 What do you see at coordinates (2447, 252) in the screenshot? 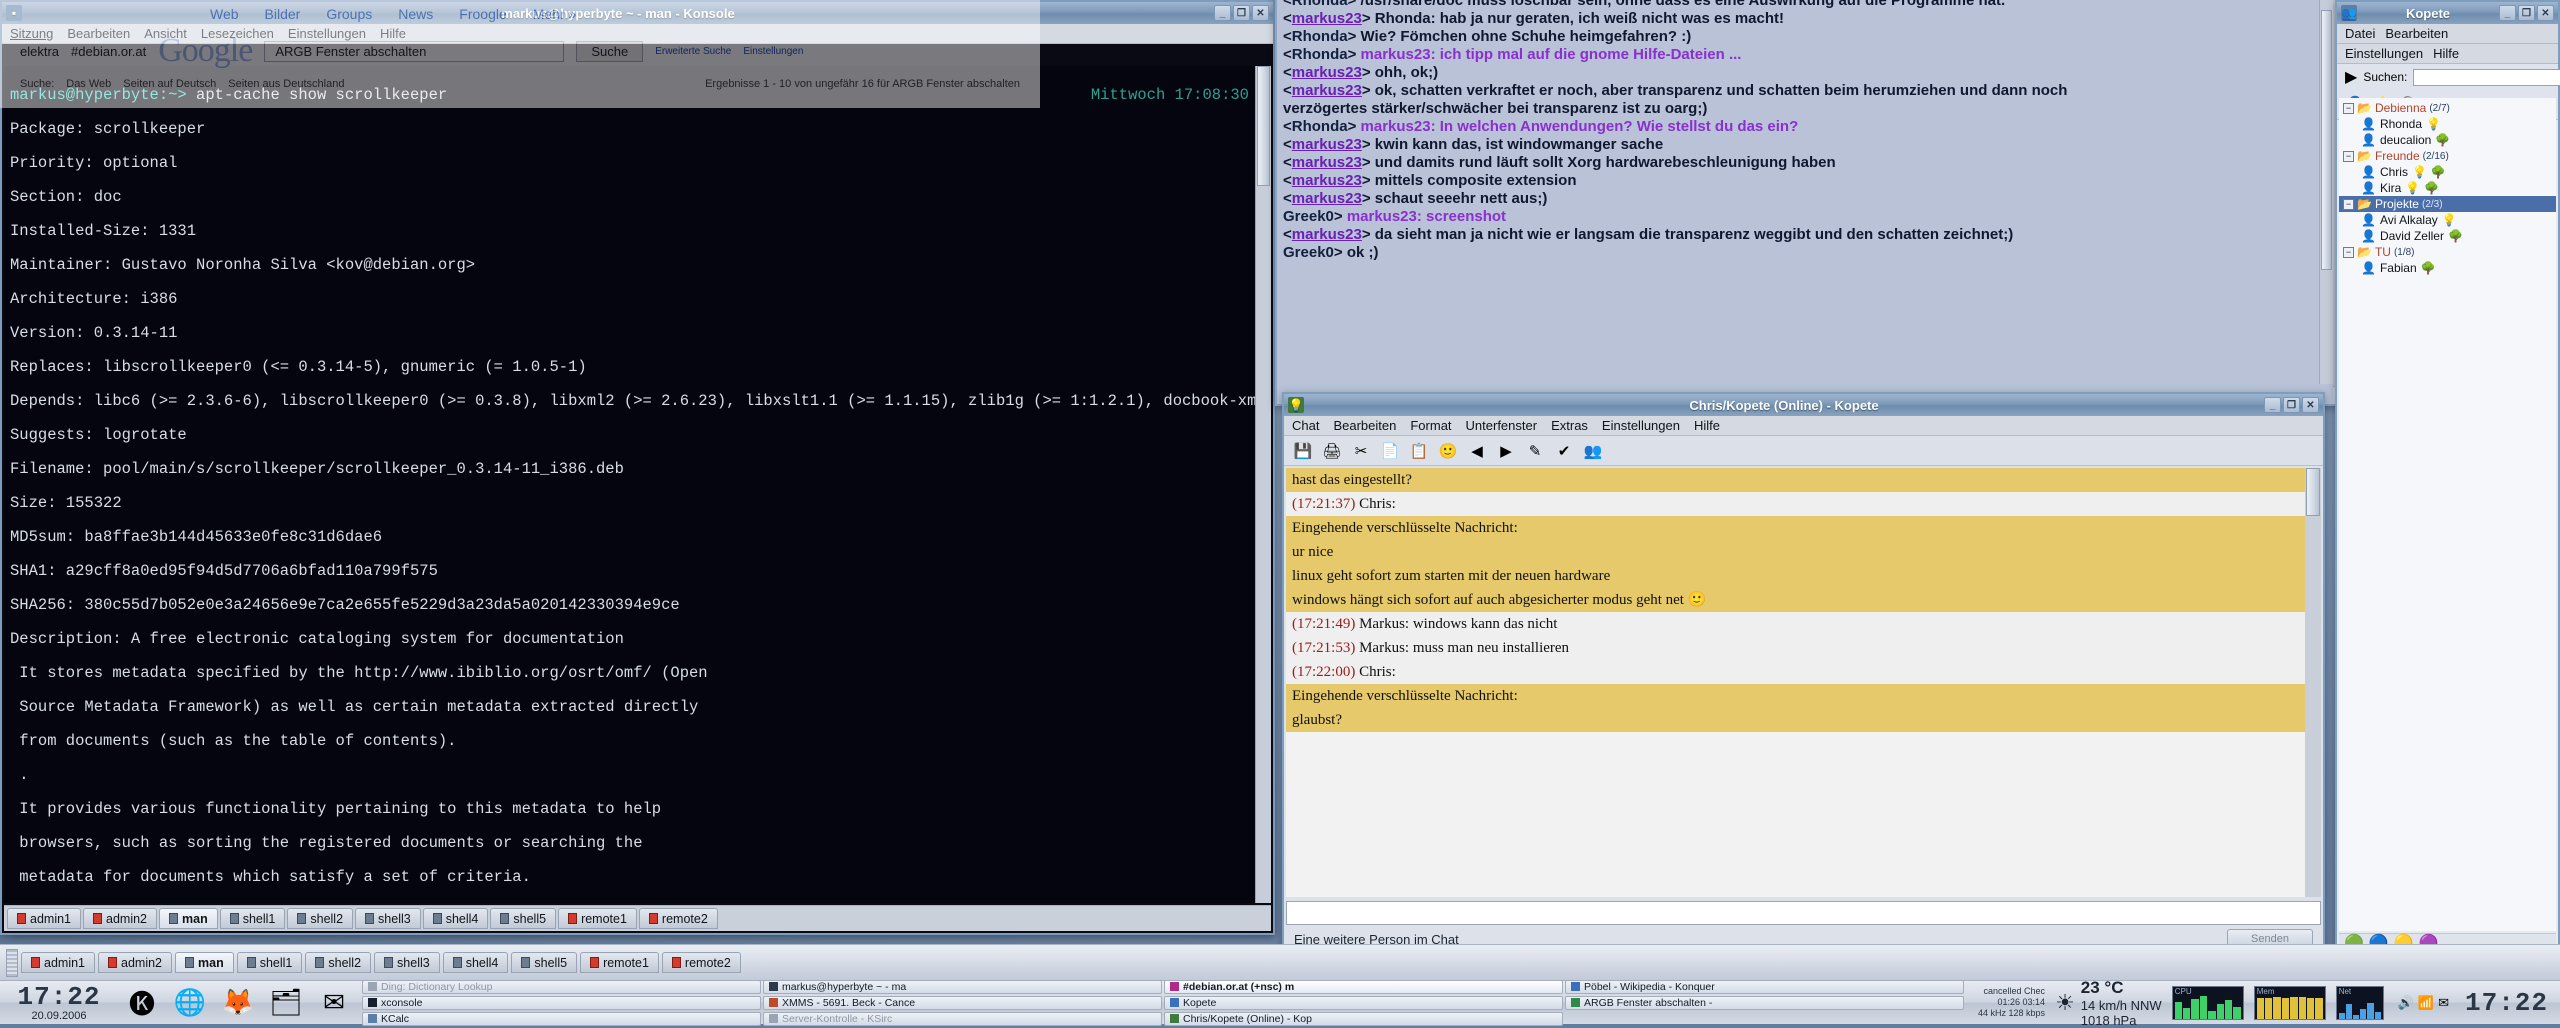
I see `contact-group-tu: − 📂 TU (1/8)` at bounding box center [2447, 252].